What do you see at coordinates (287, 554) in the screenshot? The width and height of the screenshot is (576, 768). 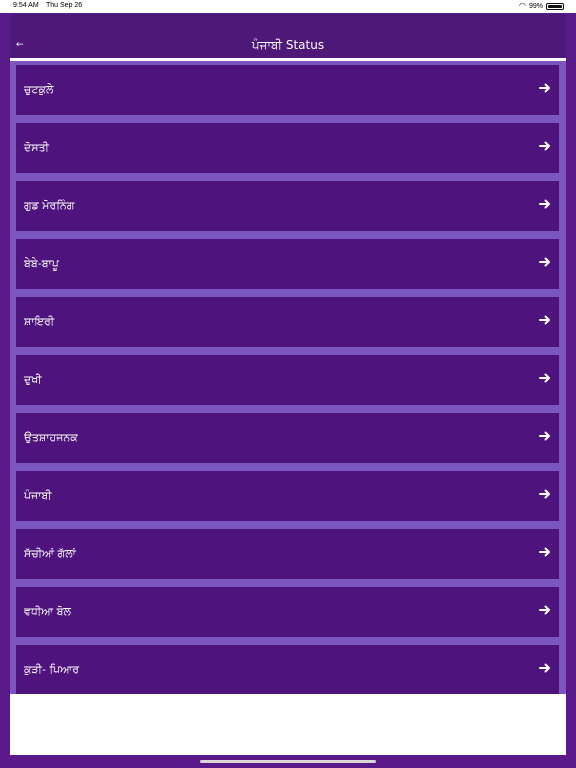 I see `list-item: ਸੱਚੀਆਂ ਗੱਲਾਂ` at bounding box center [287, 554].